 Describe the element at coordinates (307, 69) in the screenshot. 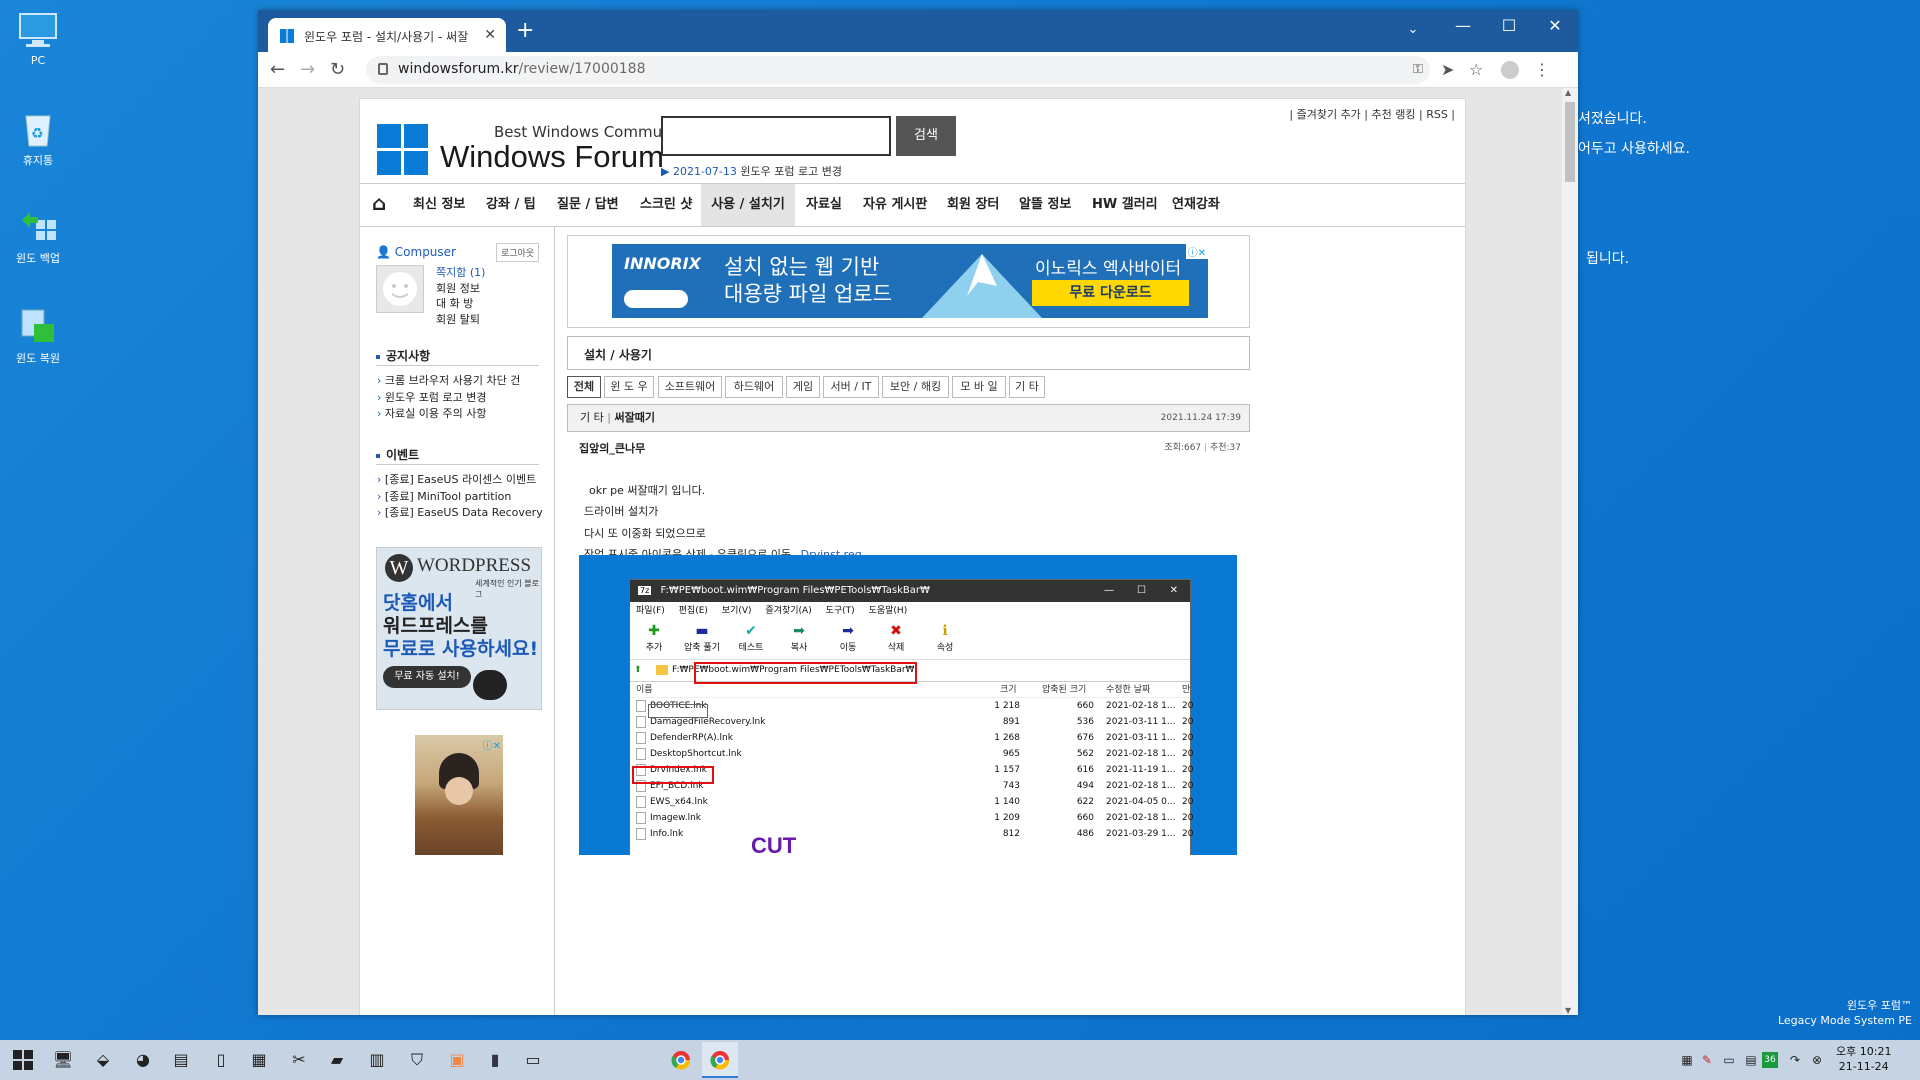

I see `forward-icon: →` at that location.